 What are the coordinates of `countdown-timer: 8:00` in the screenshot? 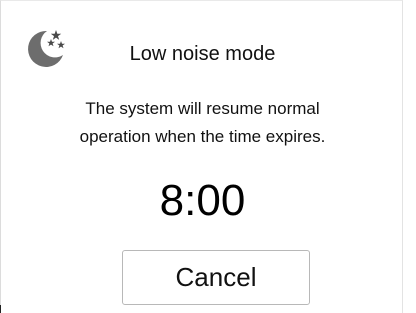 It's located at (202, 200).